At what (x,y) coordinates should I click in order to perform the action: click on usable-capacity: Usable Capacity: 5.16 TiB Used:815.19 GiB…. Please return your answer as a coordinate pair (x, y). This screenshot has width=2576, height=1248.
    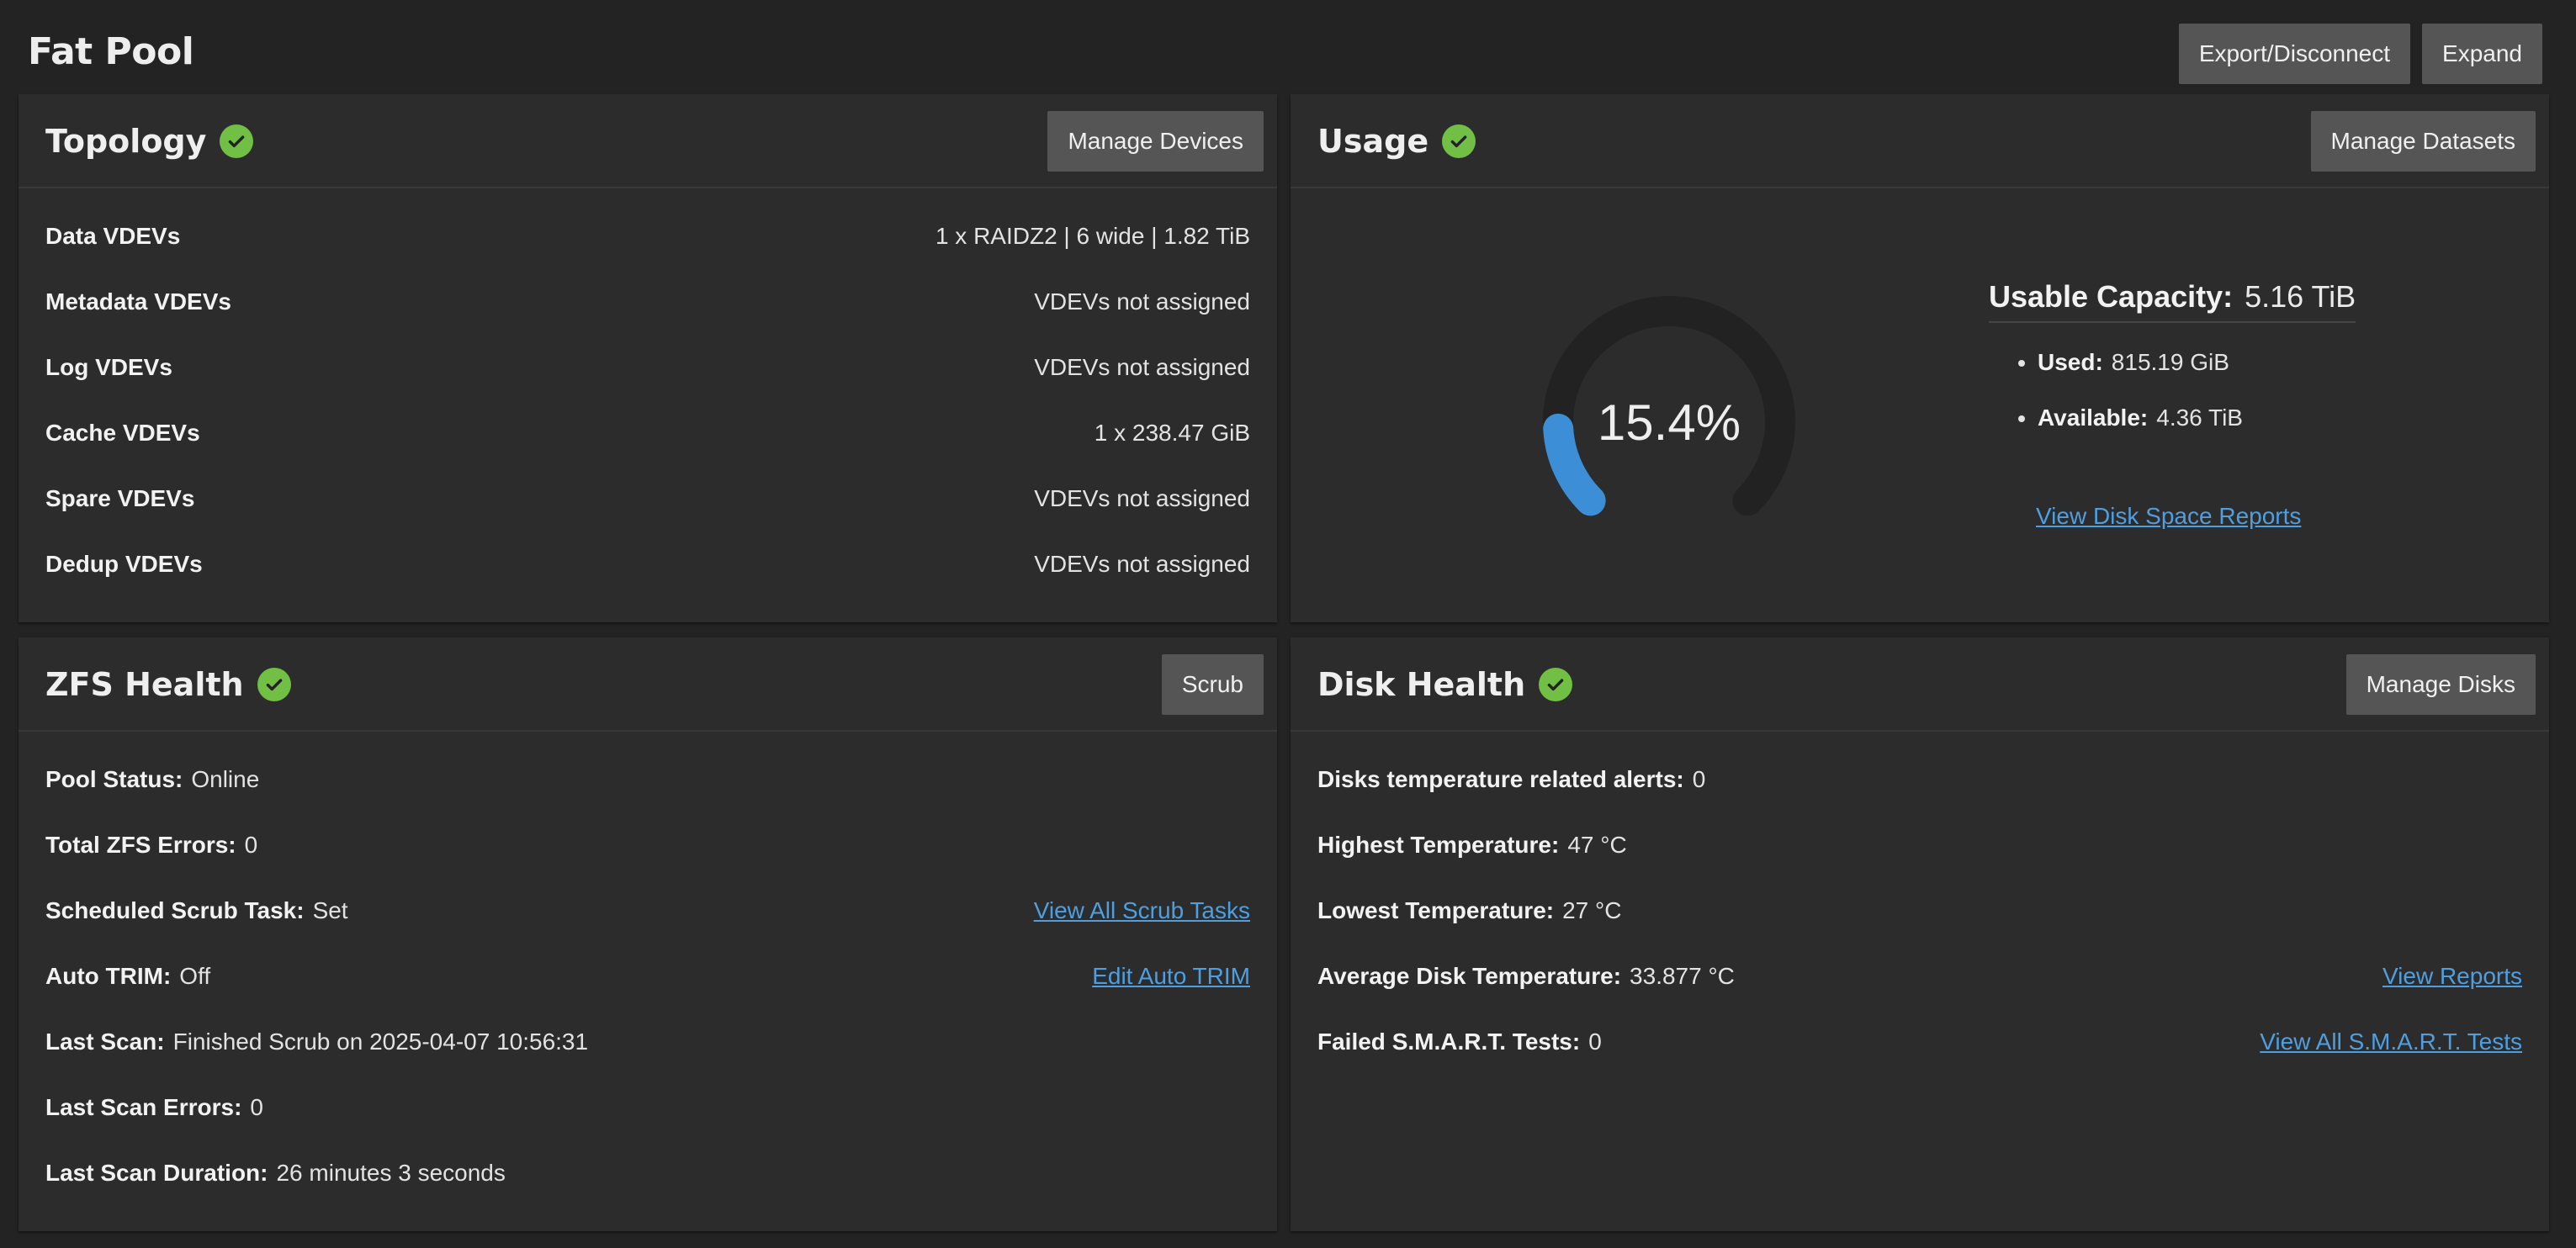
    Looking at the image, I should click on (2172, 362).